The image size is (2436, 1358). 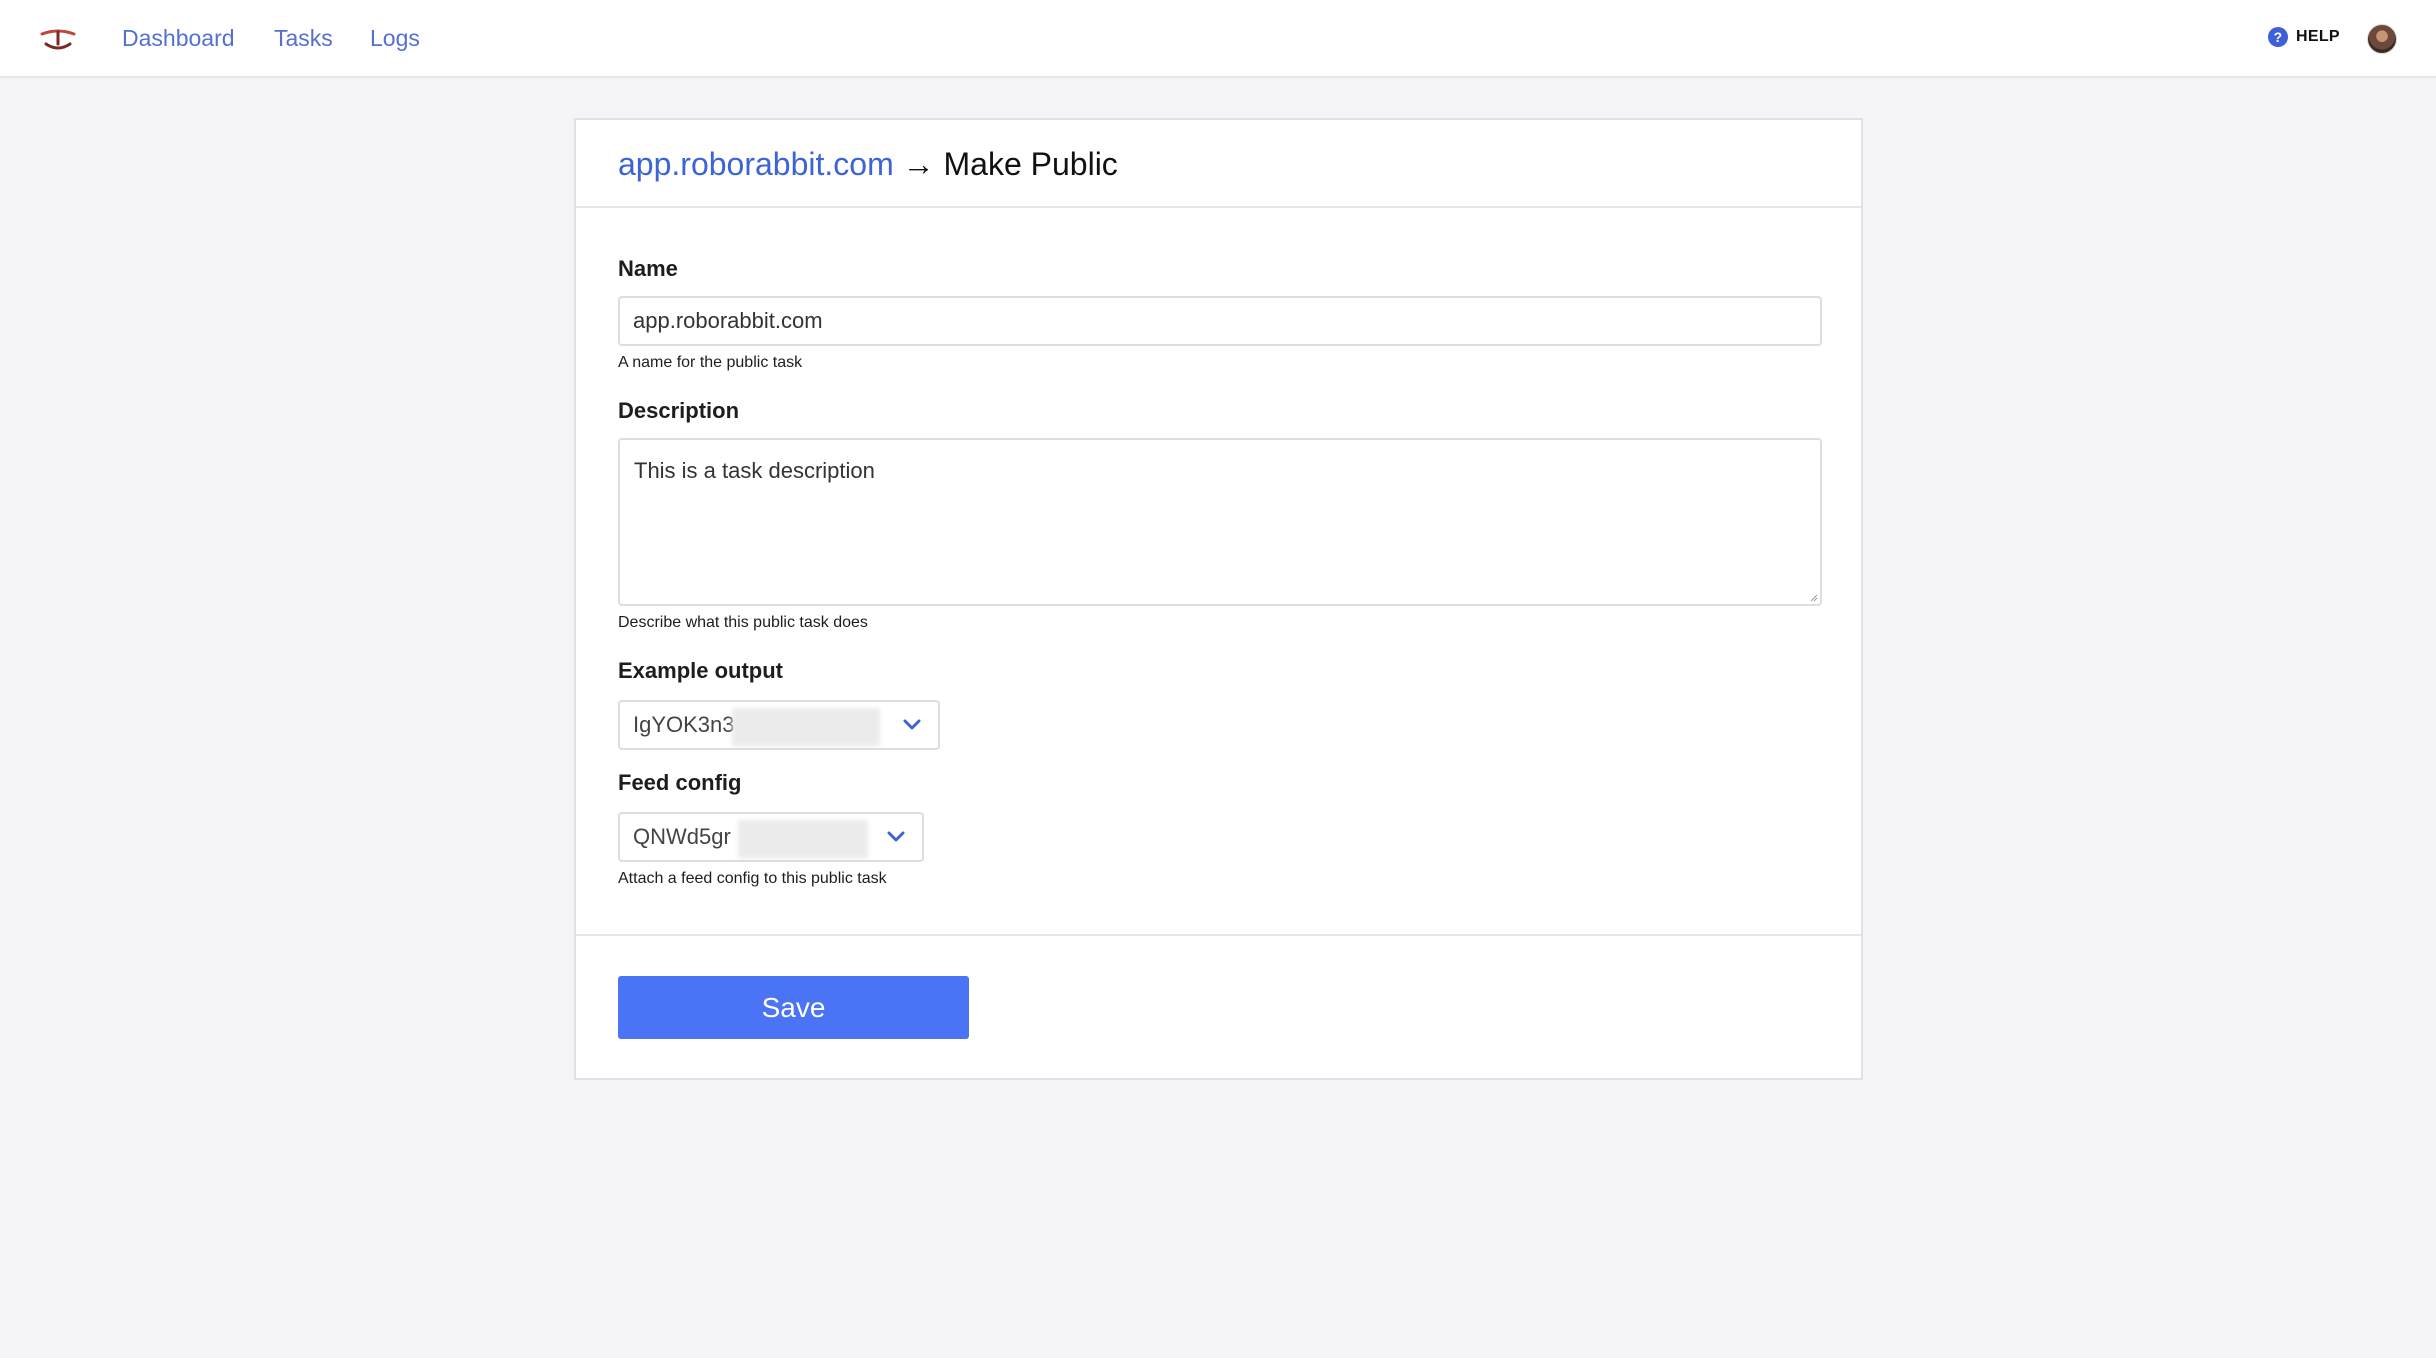 What do you see at coordinates (1218, 39) in the screenshot?
I see `top-navigation-bar: Dashboard Tasks Logs ? HELP` at bounding box center [1218, 39].